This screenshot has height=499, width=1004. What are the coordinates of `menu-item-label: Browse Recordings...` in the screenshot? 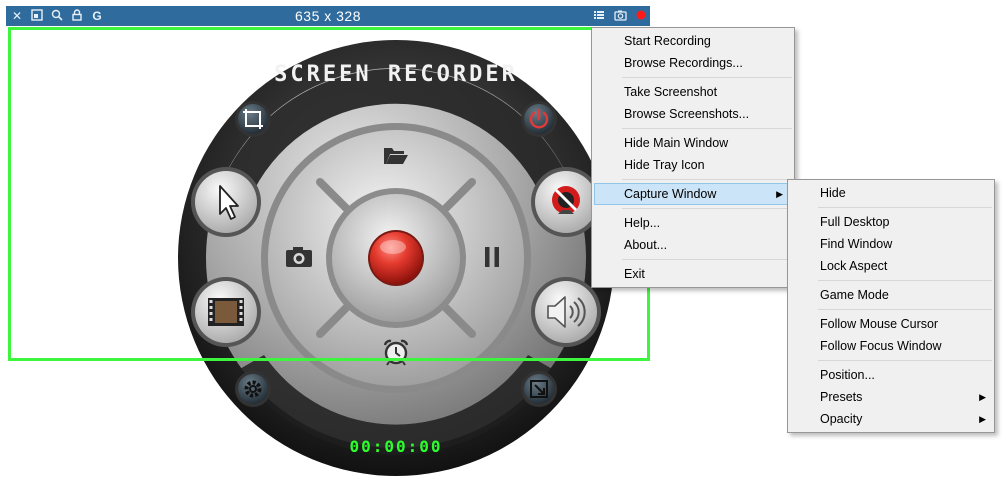 It's located at (683, 63).